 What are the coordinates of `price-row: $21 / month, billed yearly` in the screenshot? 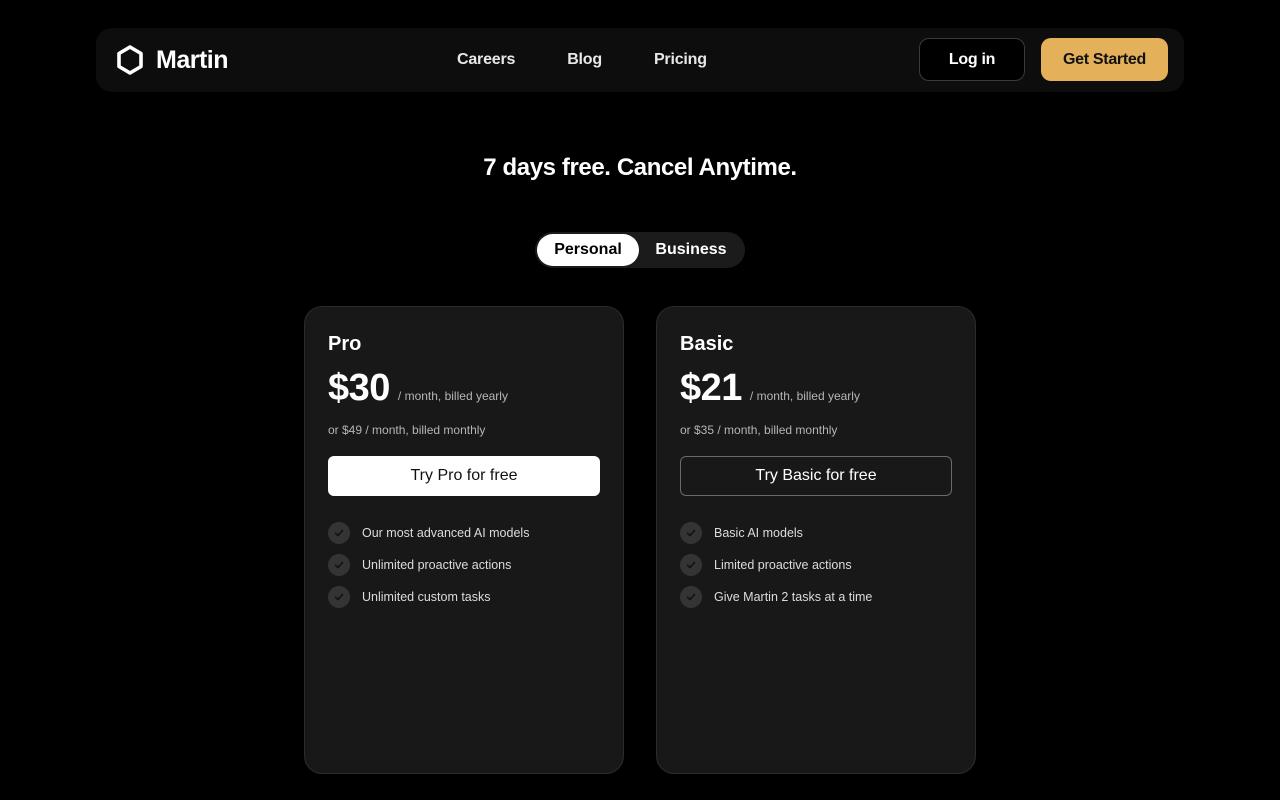 It's located at (770, 388).